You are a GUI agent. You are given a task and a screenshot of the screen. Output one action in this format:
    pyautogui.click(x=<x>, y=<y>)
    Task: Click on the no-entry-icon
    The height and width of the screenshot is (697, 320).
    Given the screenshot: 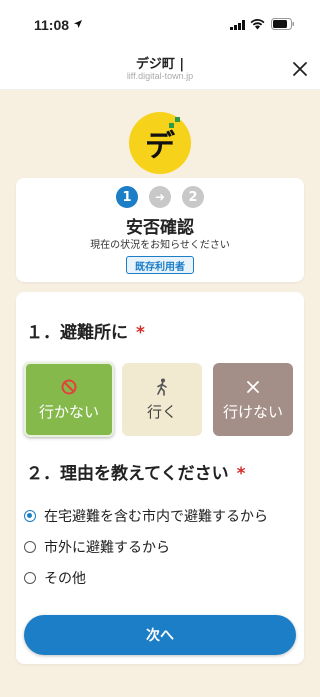 What is the action you would take?
    pyautogui.click(x=69, y=387)
    